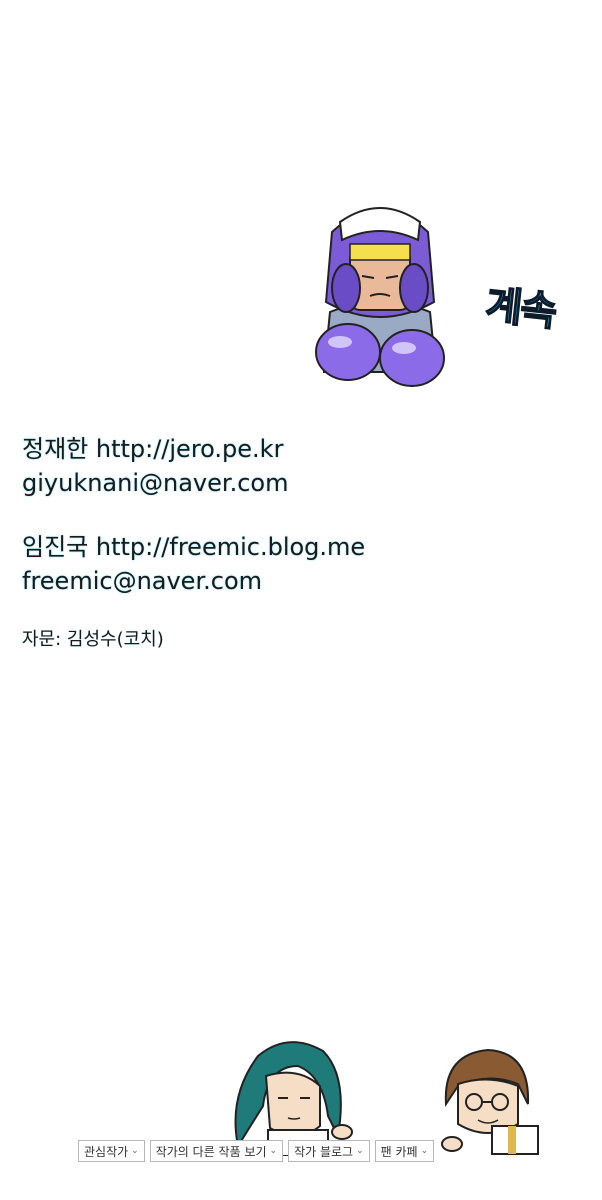  I want to click on fan-cafe-button: 팬 카페 ⌄, so click(404, 1151).